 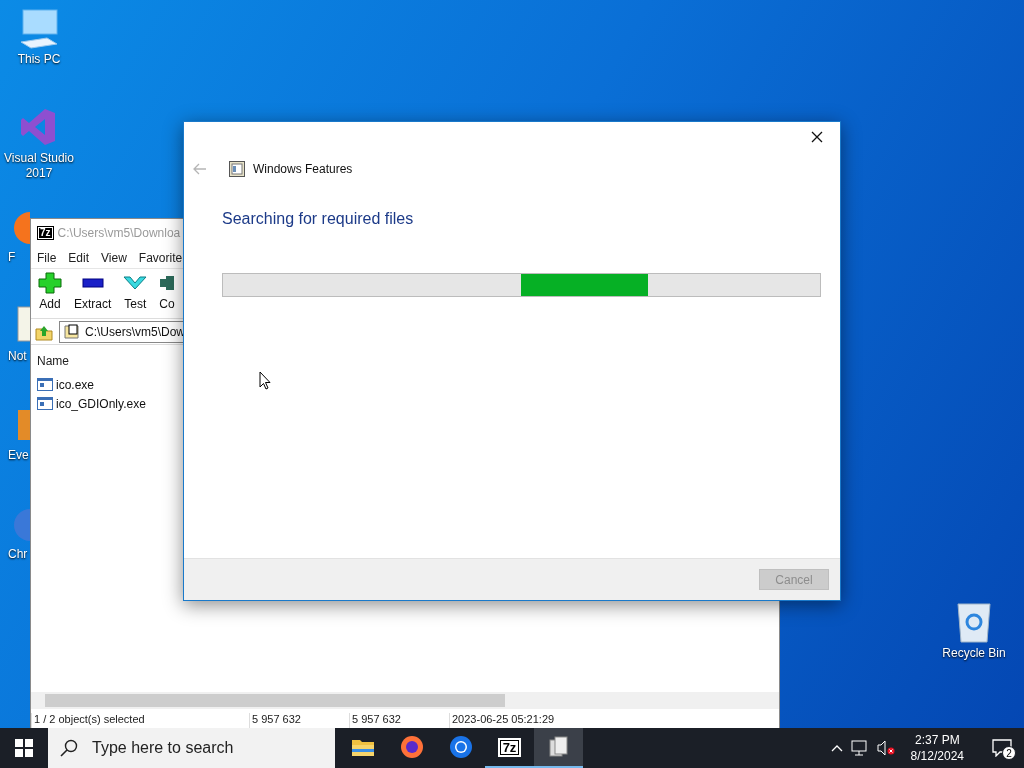 I want to click on file-name: ico.exe, so click(x=75, y=384).